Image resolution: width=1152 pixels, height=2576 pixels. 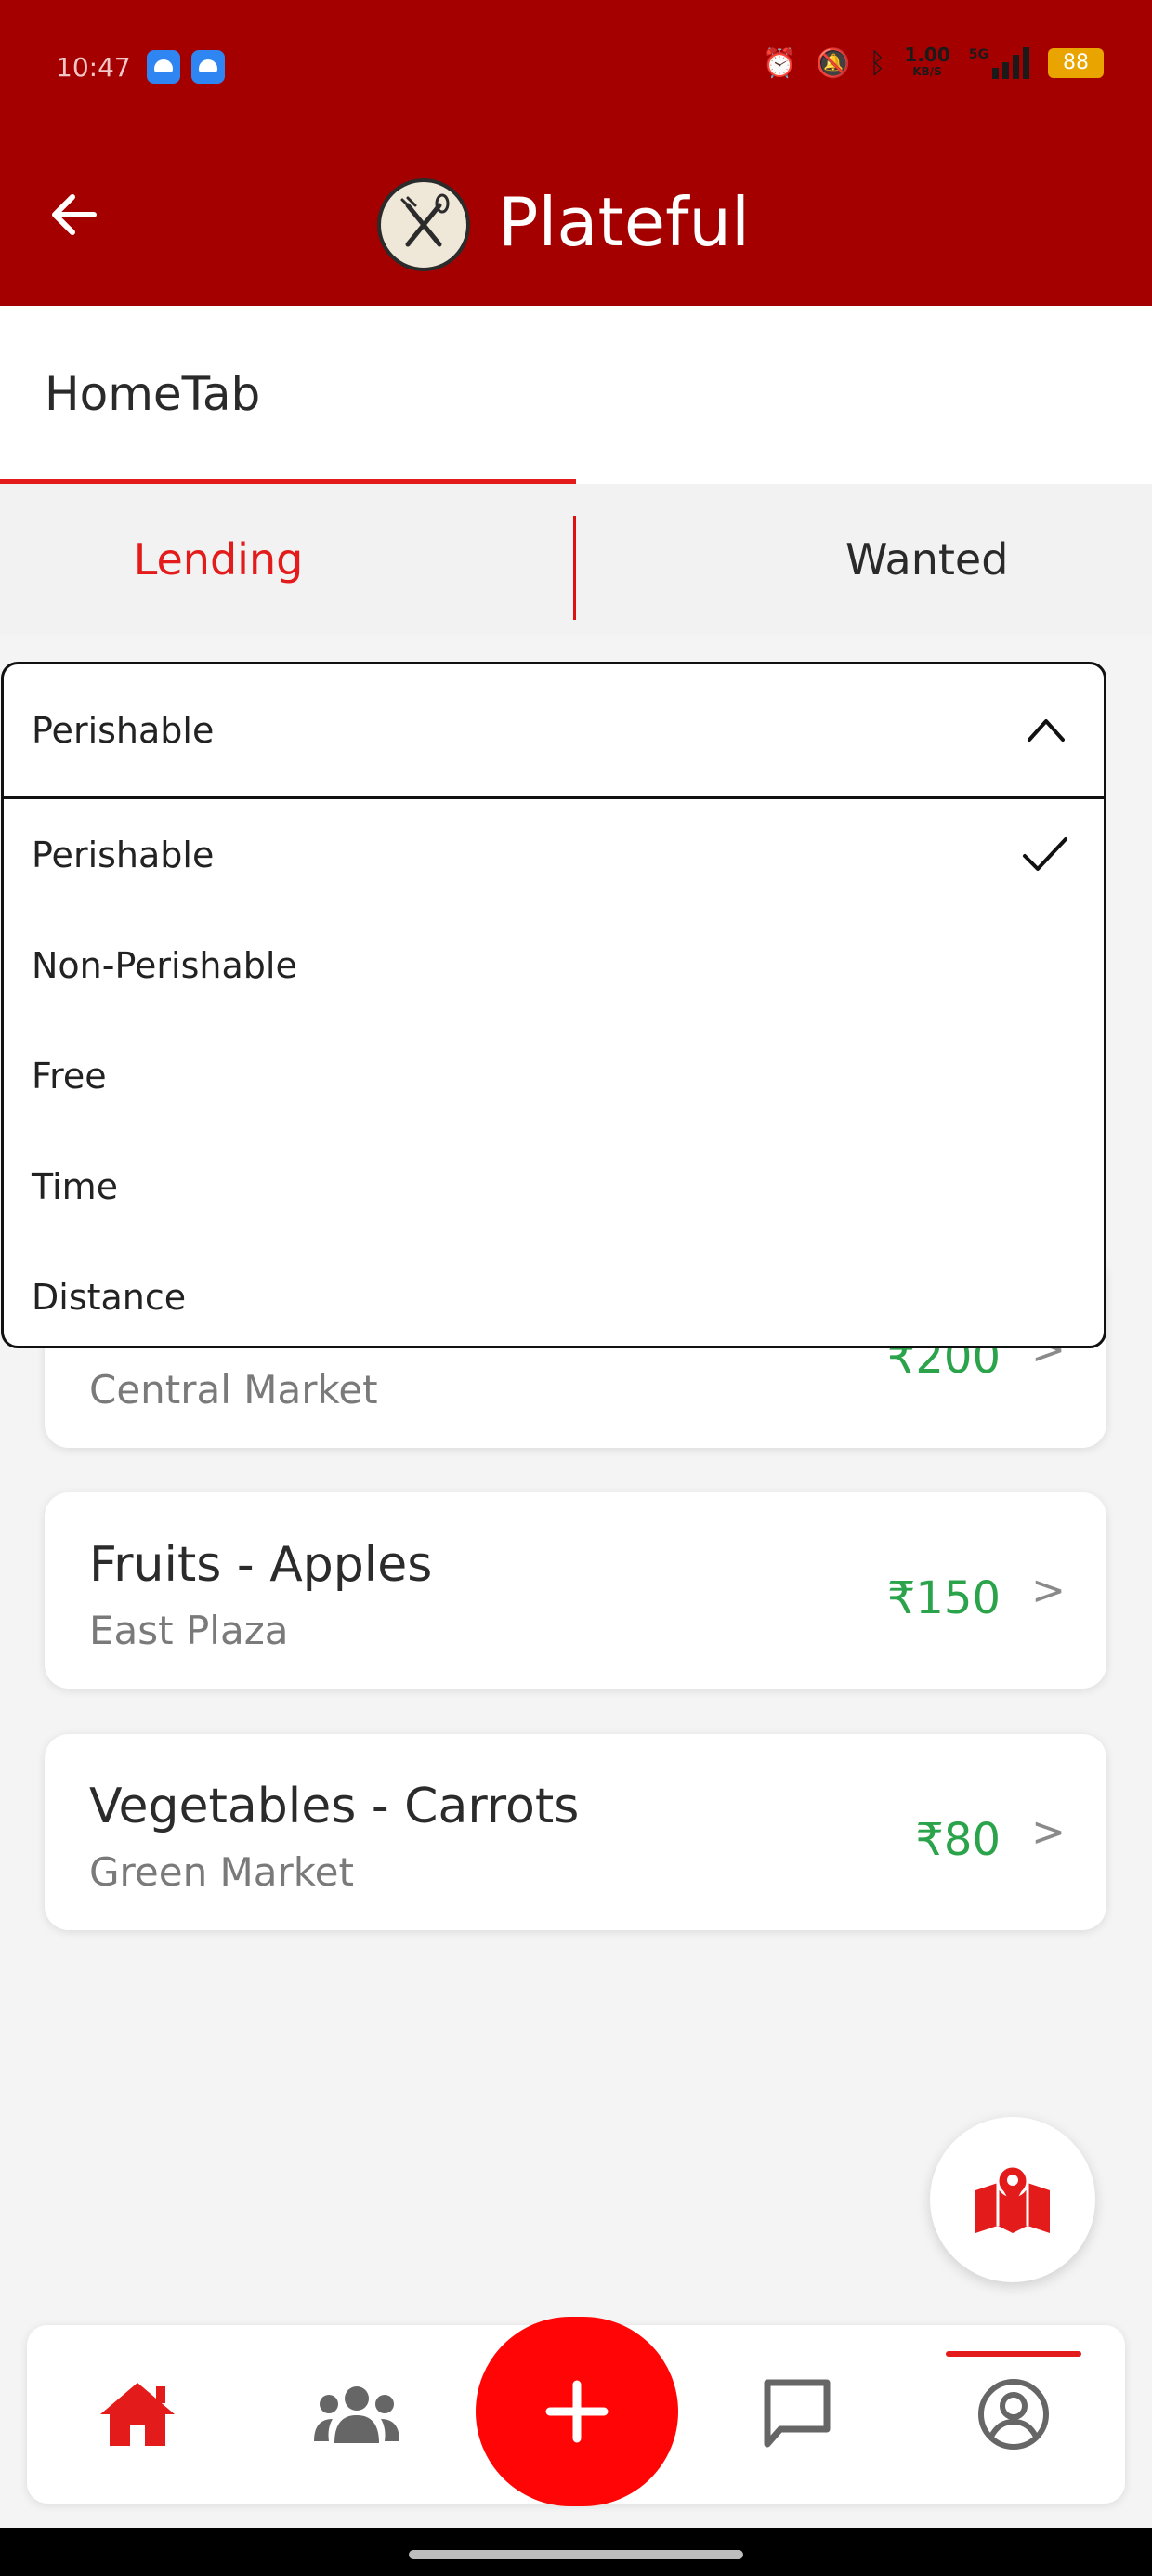 I want to click on add-icon, so click(x=577, y=2411).